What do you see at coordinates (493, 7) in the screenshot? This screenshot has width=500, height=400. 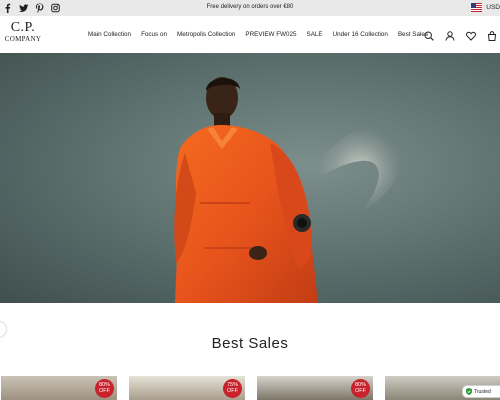 I see `currency-code: USD` at bounding box center [493, 7].